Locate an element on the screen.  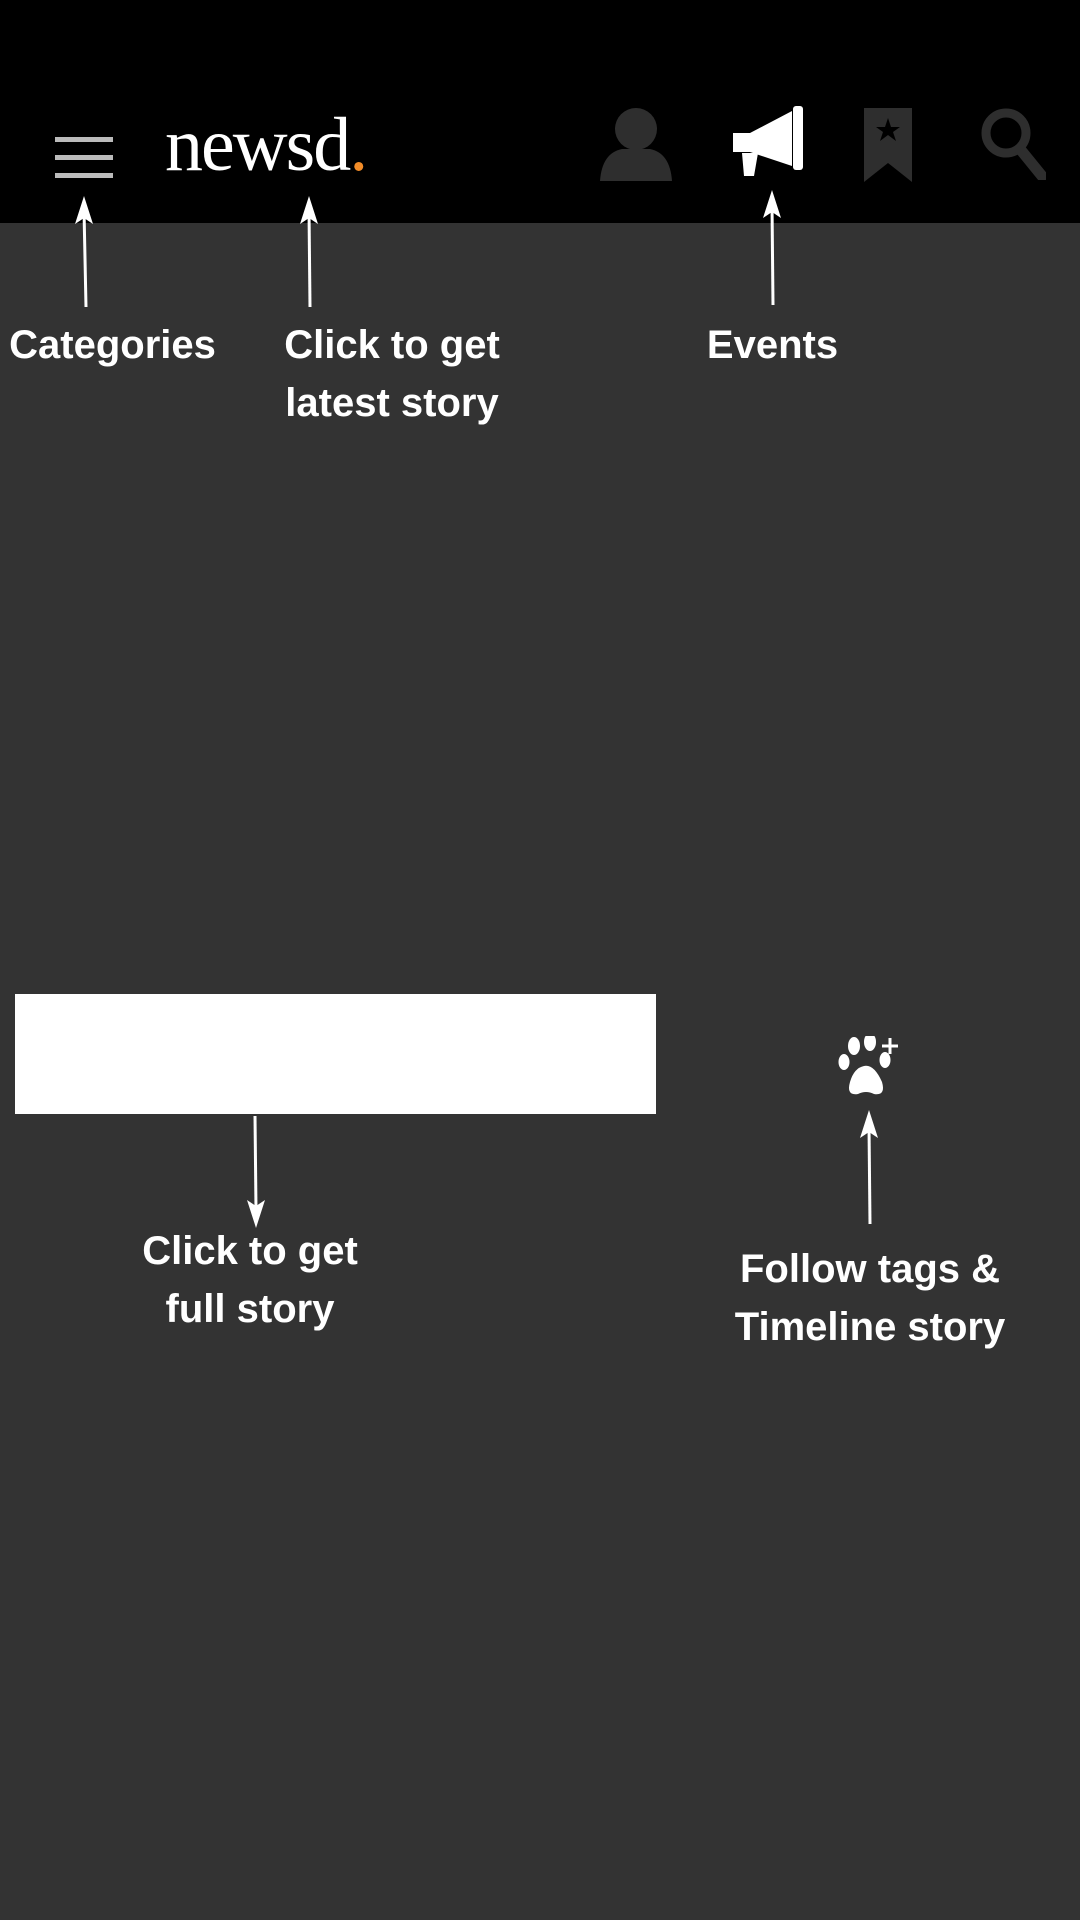
latest-story-line1: Click to get is located at coordinates (392, 345).